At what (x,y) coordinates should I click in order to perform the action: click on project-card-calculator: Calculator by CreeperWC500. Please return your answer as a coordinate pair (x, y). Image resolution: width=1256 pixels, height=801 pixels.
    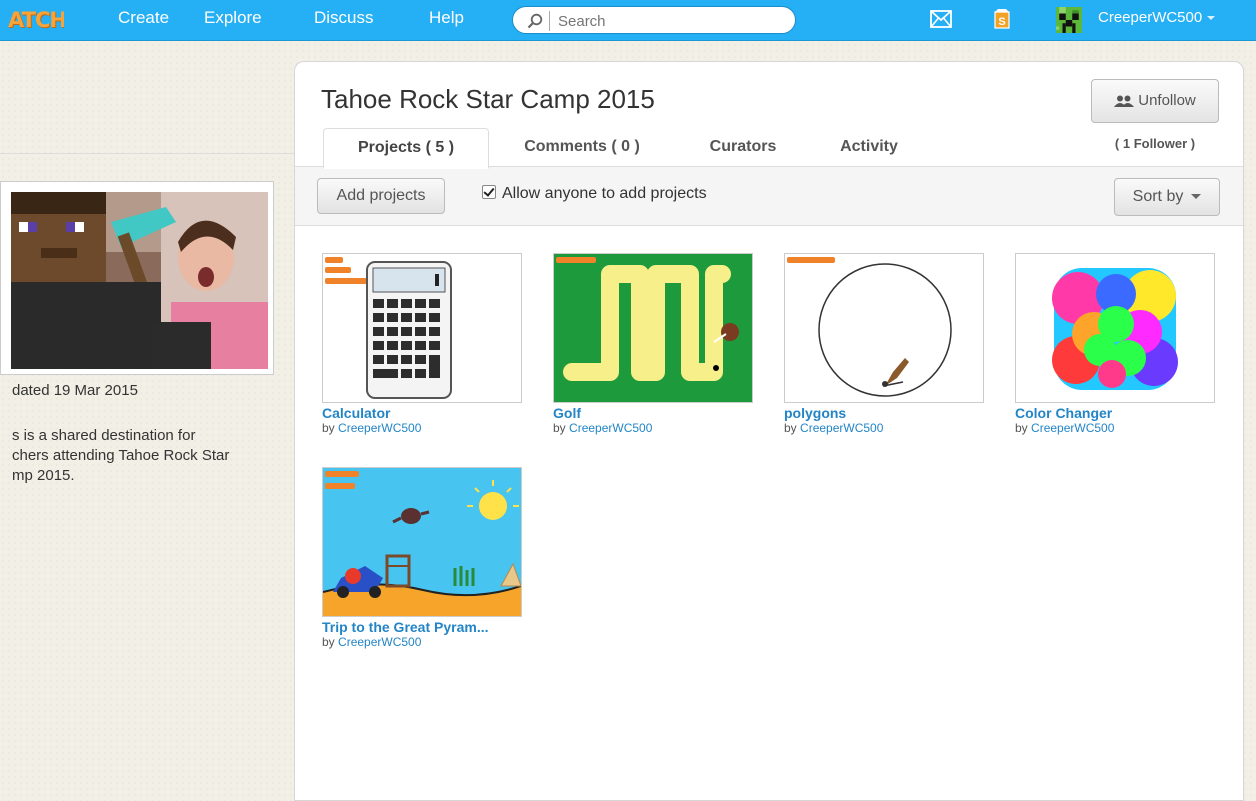
    Looking at the image, I should click on (422, 344).